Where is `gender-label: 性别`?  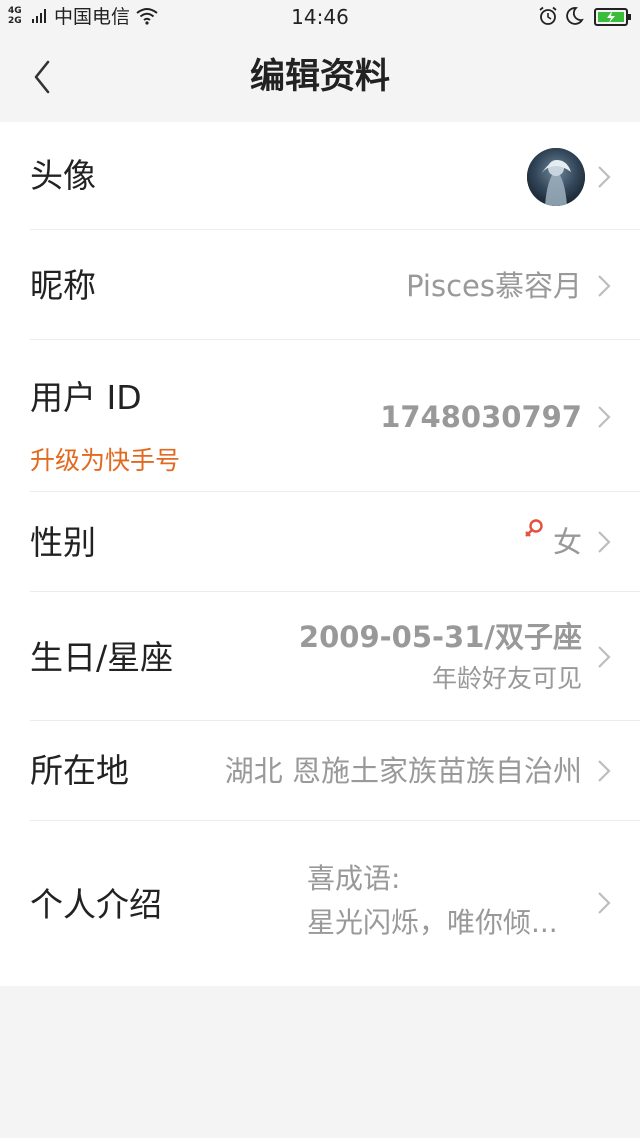 gender-label: 性别 is located at coordinates (63, 542).